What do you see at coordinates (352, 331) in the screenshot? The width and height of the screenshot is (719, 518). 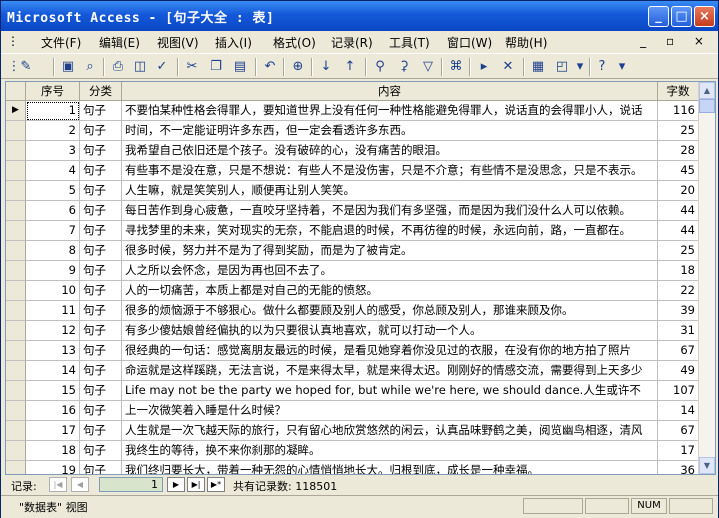 I see `table-row: 12 句子 有多少傻姑娘曾经偏执的以为只要很认真地喜欢，就可以打动一个人。 31` at bounding box center [352, 331].